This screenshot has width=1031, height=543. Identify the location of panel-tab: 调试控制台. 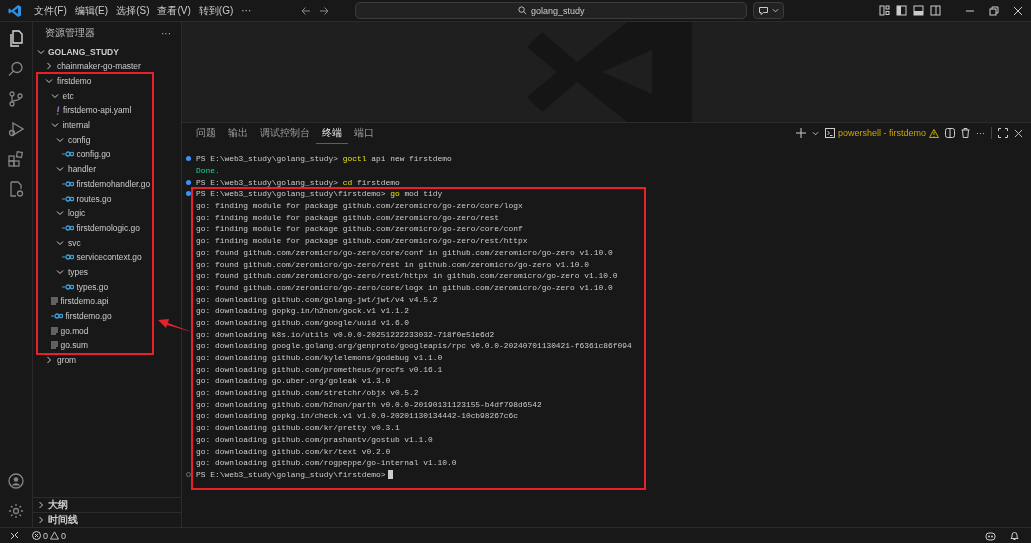
(285, 133).